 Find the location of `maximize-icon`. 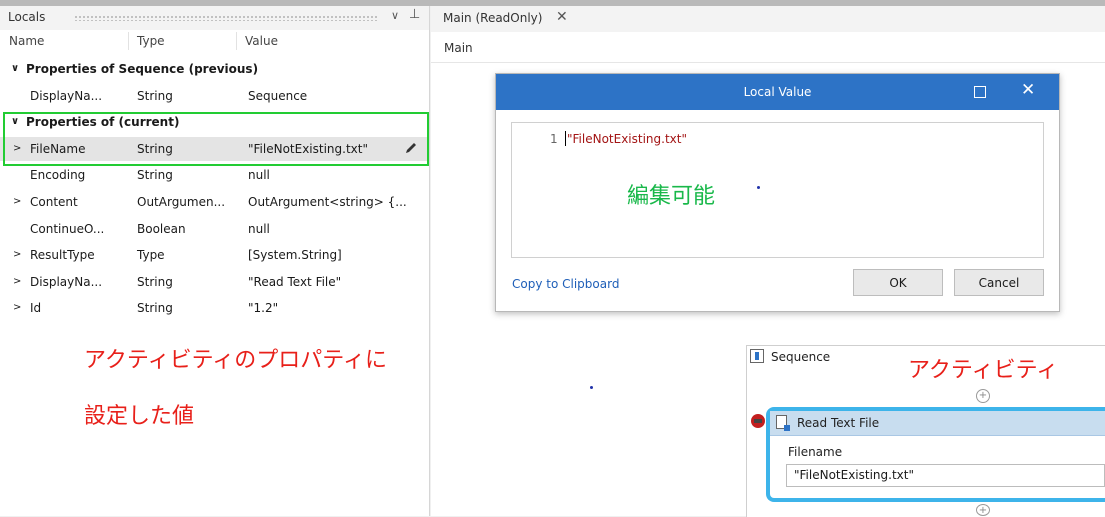

maximize-icon is located at coordinates (980, 92).